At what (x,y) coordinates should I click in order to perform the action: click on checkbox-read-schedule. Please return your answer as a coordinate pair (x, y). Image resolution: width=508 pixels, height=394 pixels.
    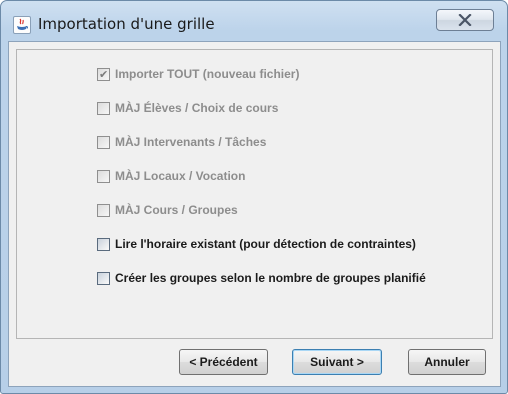
    Looking at the image, I should click on (103, 244).